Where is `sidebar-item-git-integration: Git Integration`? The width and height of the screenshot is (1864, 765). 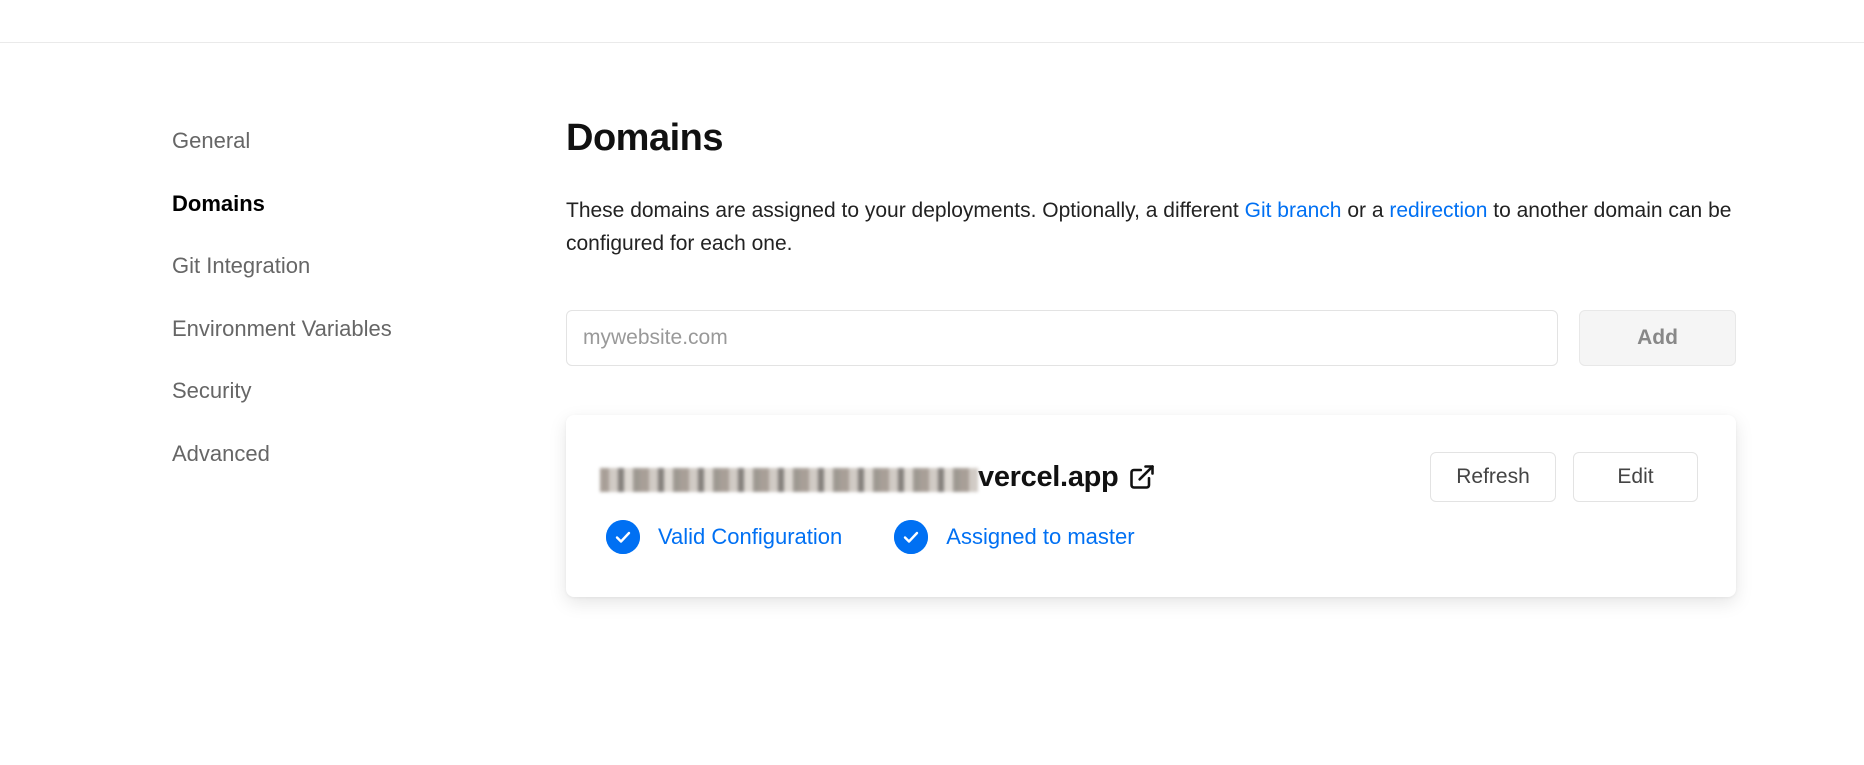
sidebar-item-git-integration: Git Integration is located at coordinates (322, 276).